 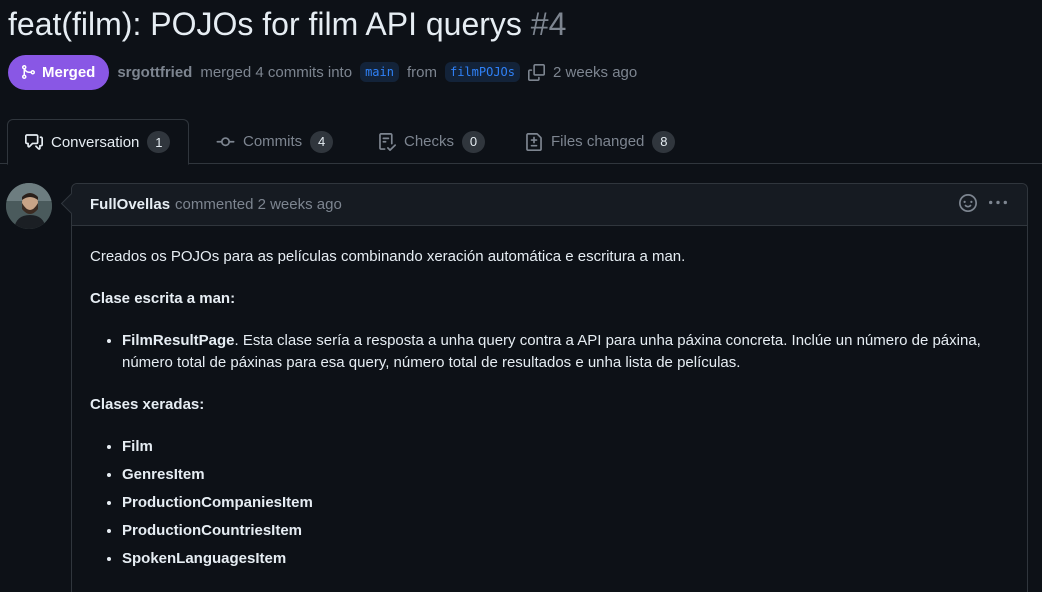 I want to click on pr-author-link: srgottfried, so click(x=154, y=72).